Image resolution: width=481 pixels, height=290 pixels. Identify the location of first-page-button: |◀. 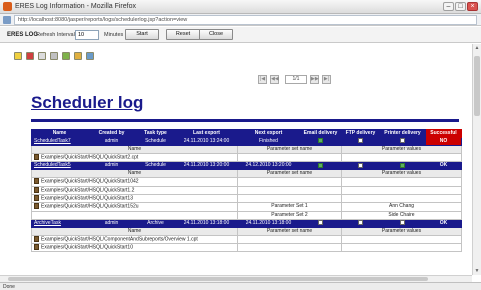
(262, 79).